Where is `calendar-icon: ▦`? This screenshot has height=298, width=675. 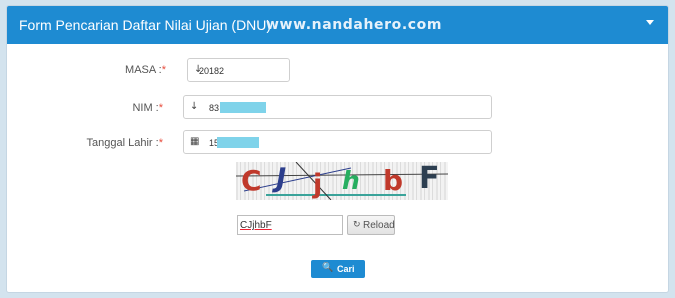
calendar-icon: ▦ is located at coordinates (195, 141).